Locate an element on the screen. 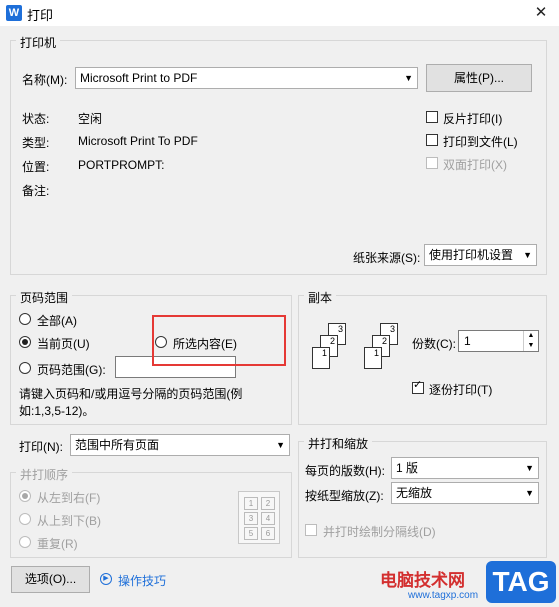  printer-name-select: Microsoft Print to PDF ▼ is located at coordinates (246, 78).